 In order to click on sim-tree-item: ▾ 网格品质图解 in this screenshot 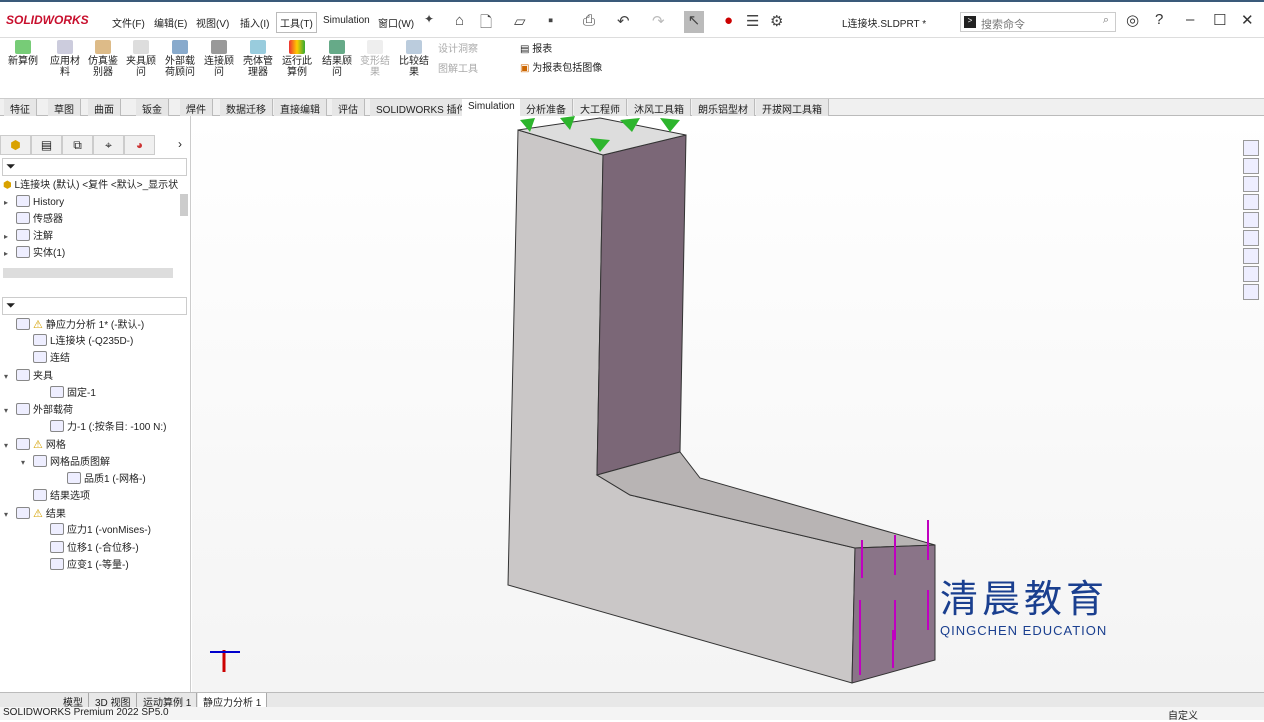, I will do `click(65, 462)`.